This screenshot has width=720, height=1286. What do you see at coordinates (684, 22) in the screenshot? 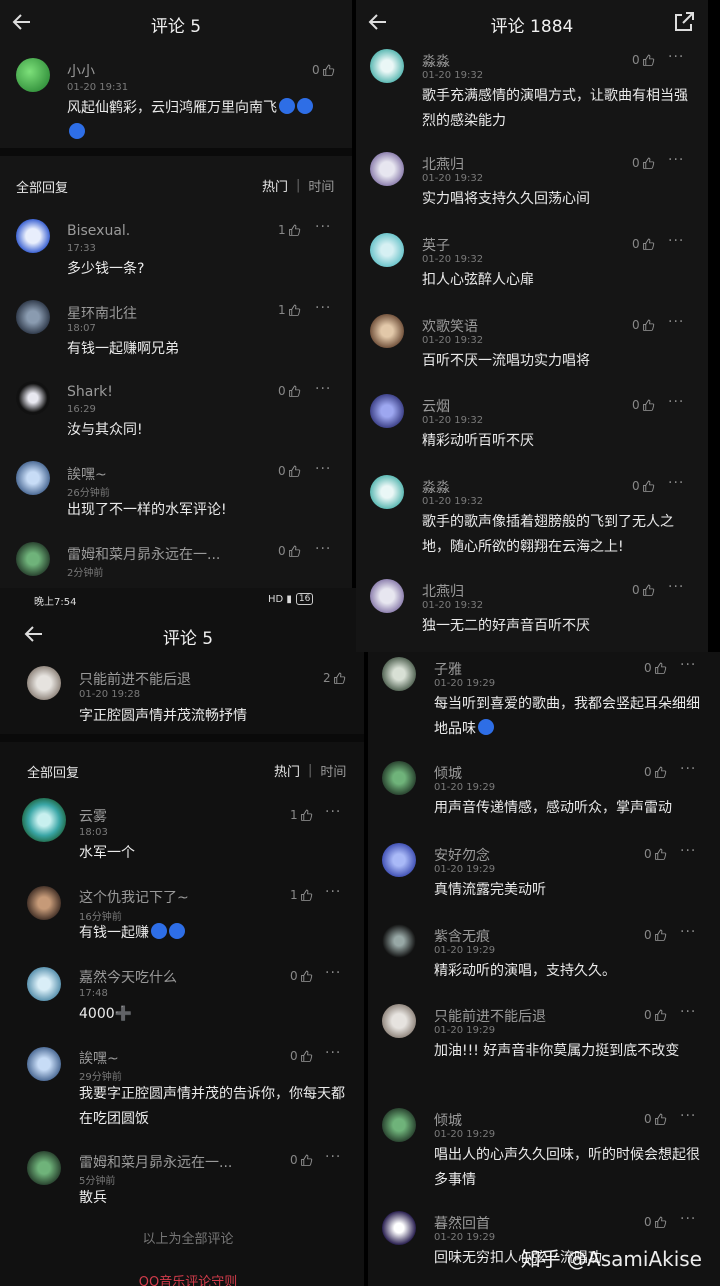
I see `share-icon` at bounding box center [684, 22].